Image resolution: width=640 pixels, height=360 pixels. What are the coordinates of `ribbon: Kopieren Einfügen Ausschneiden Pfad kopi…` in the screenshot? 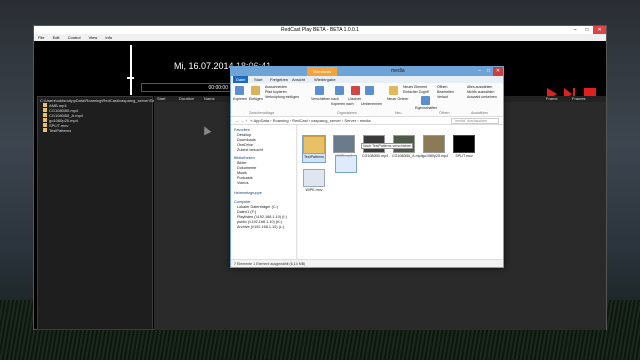 It's located at (367, 100).